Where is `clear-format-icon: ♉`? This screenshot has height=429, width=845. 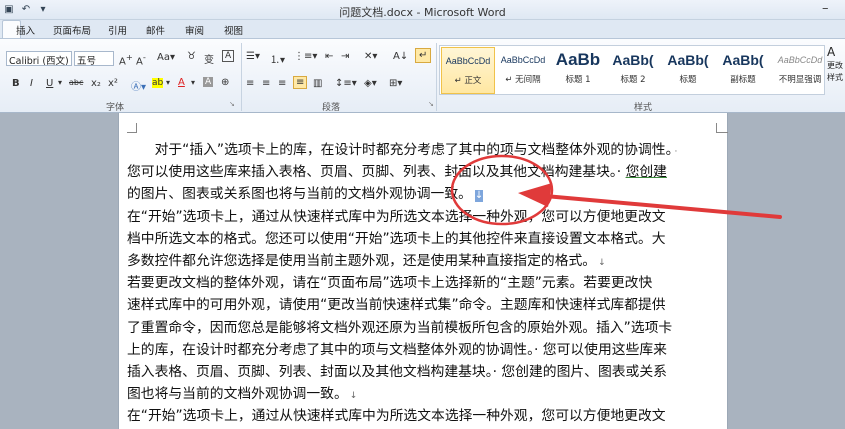 clear-format-icon: ♉ is located at coordinates (191, 56).